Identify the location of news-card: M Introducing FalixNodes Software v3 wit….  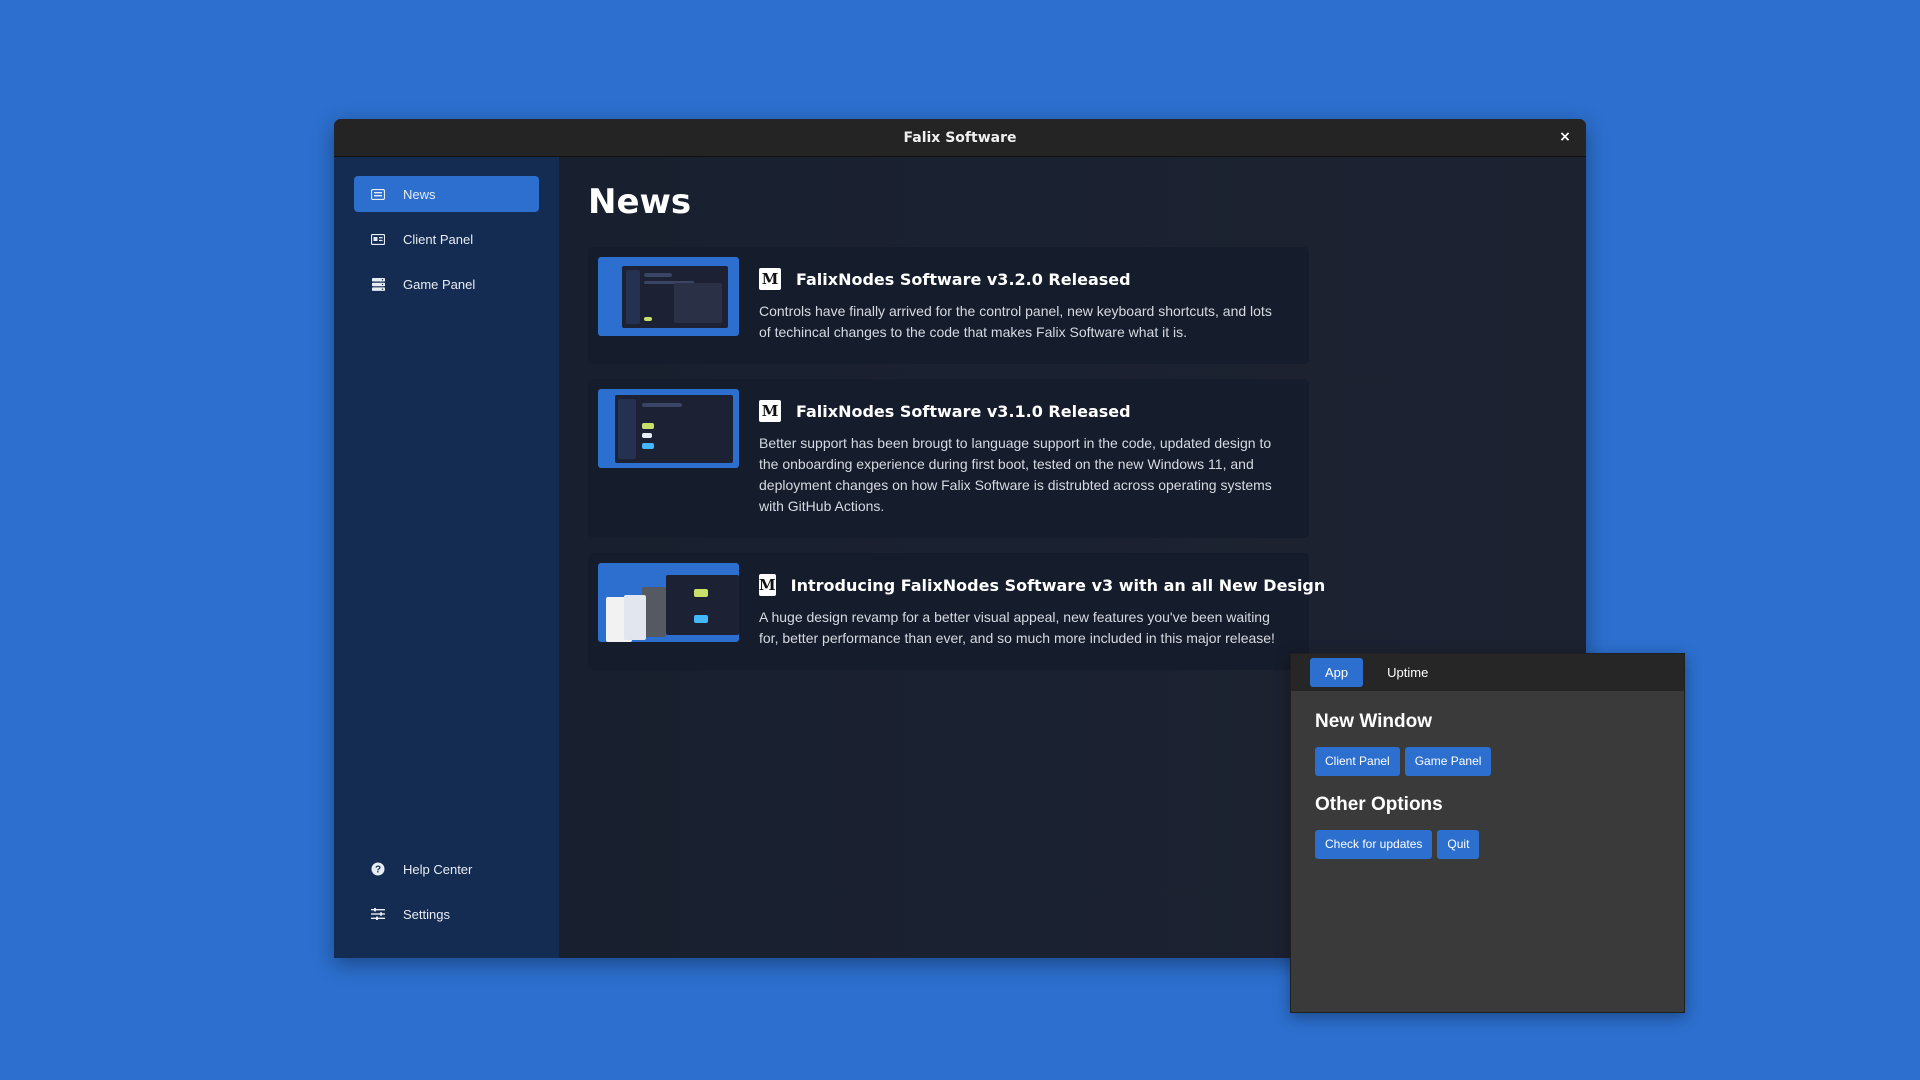
(956, 611).